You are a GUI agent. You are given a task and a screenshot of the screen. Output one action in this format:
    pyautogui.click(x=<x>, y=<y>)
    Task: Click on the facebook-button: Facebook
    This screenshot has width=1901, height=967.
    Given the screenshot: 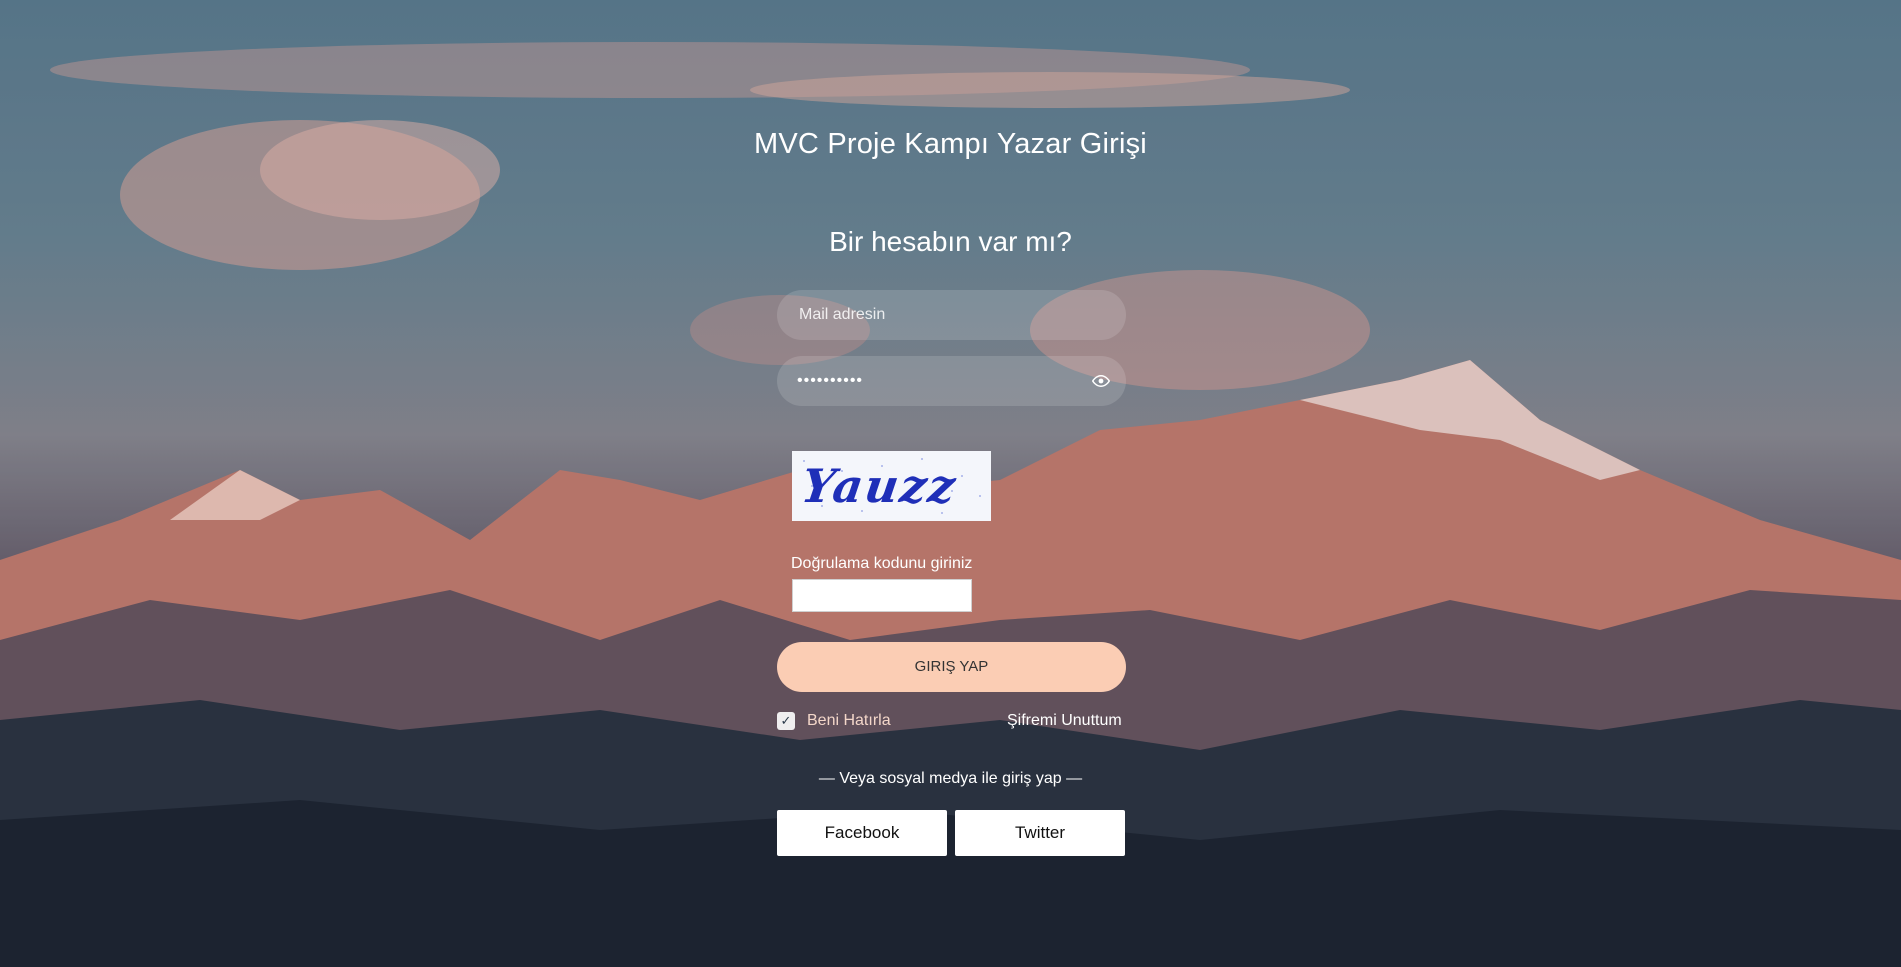 What is the action you would take?
    pyautogui.click(x=862, y=833)
    